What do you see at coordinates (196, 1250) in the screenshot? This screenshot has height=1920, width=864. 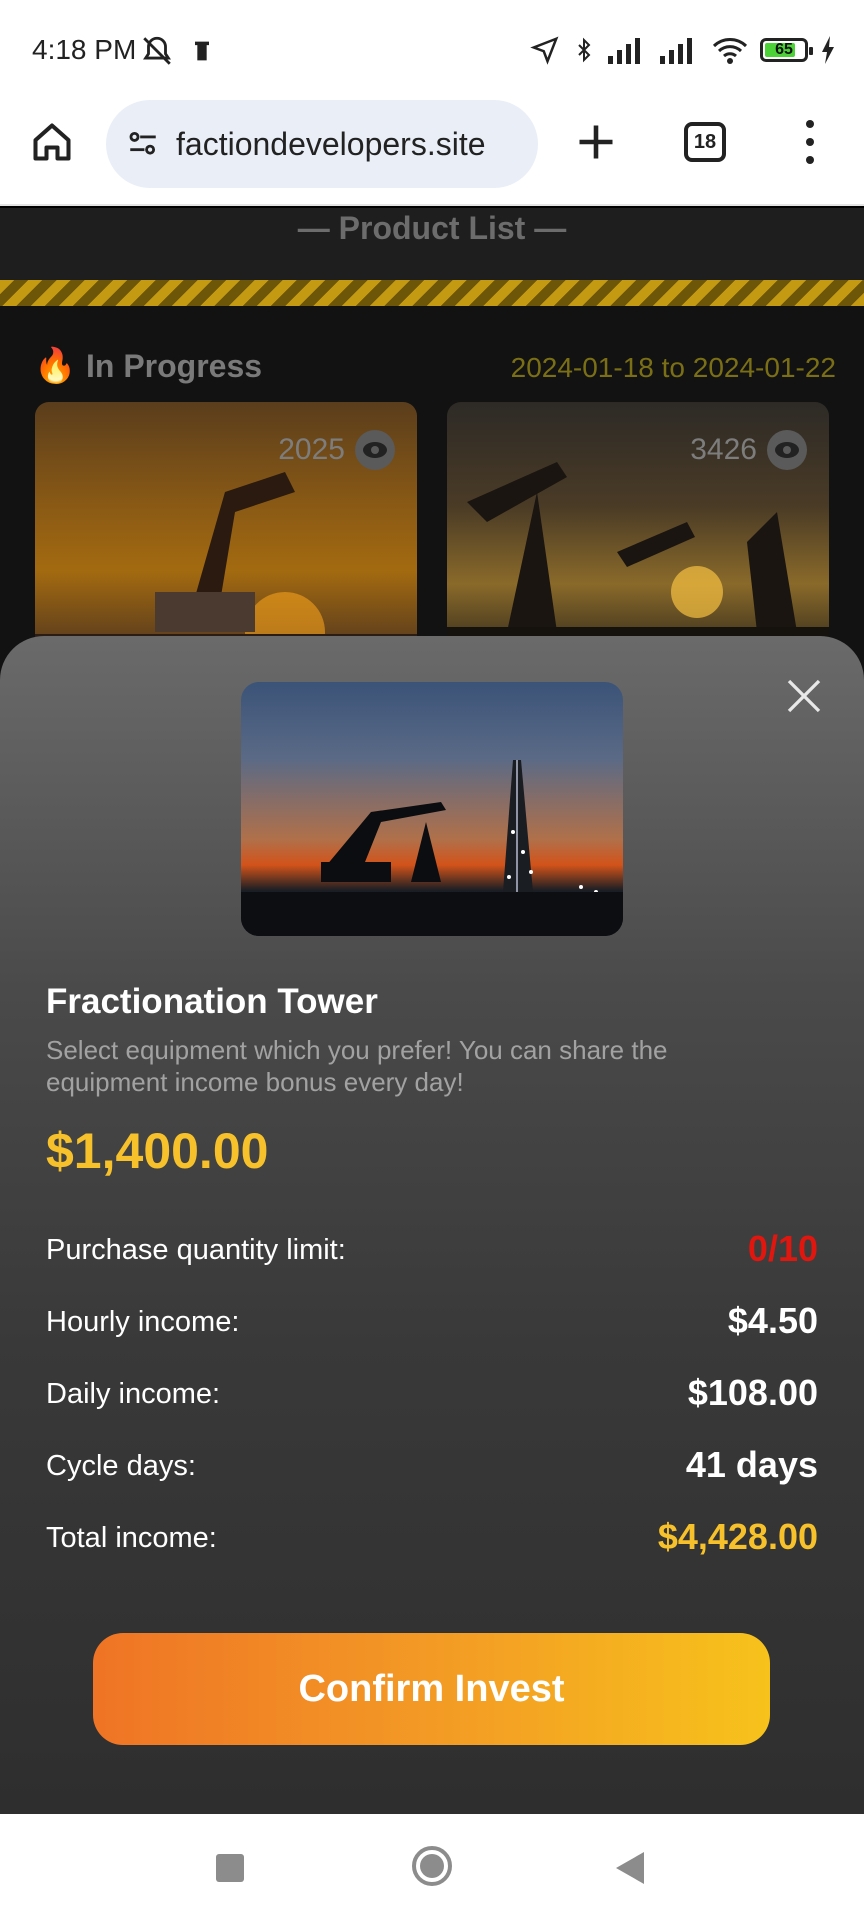 I see `purchase-limit-label: Purchase quantity limit:` at bounding box center [196, 1250].